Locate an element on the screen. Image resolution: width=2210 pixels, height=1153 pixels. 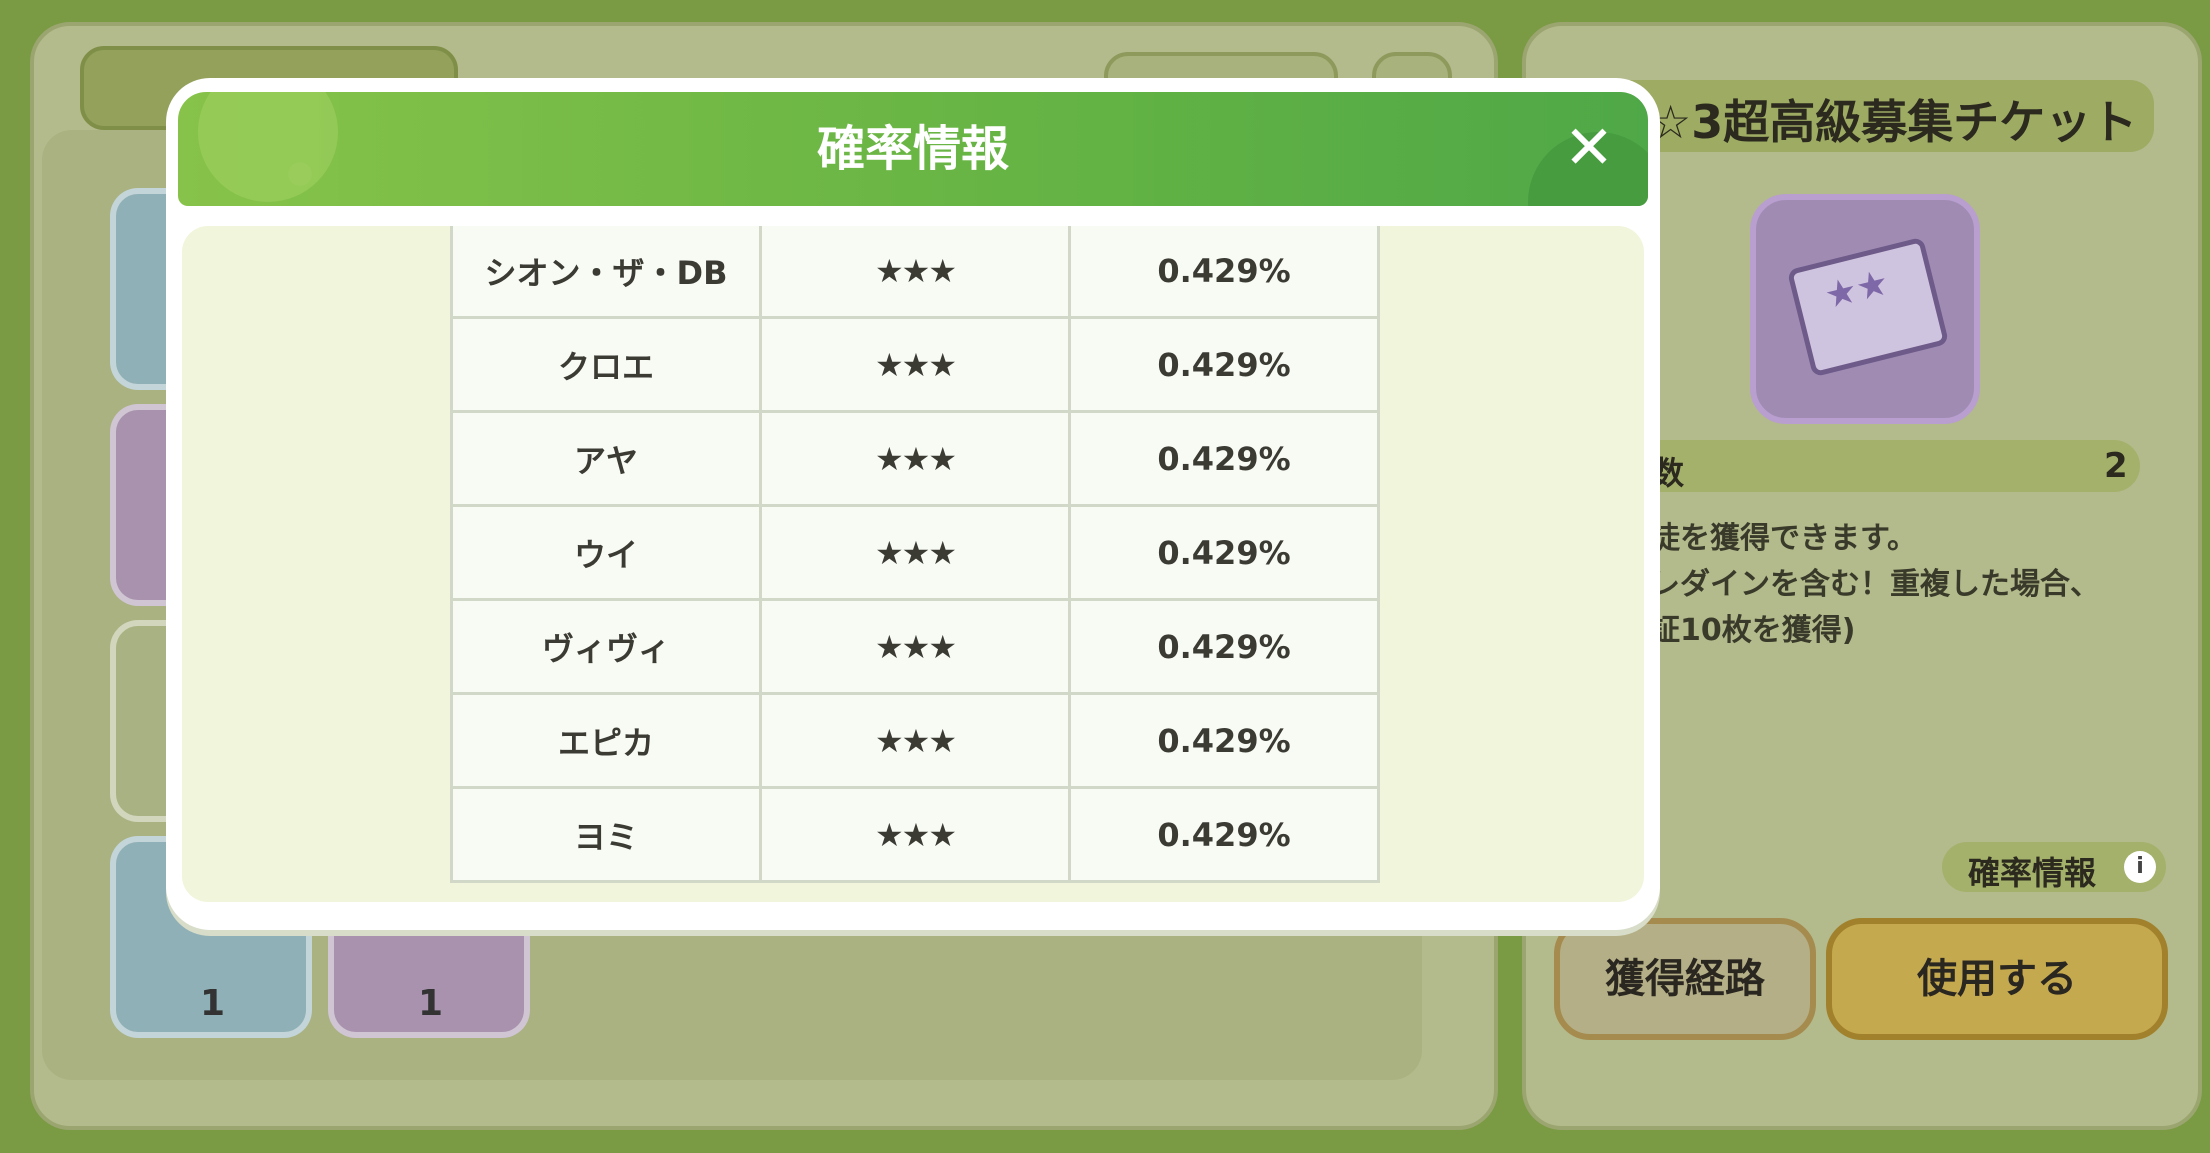
item-description: 徒を獲得できます。 レダインを含む！重複した場合、 証10枚を獲得) is located at coordinates (1875, 584).